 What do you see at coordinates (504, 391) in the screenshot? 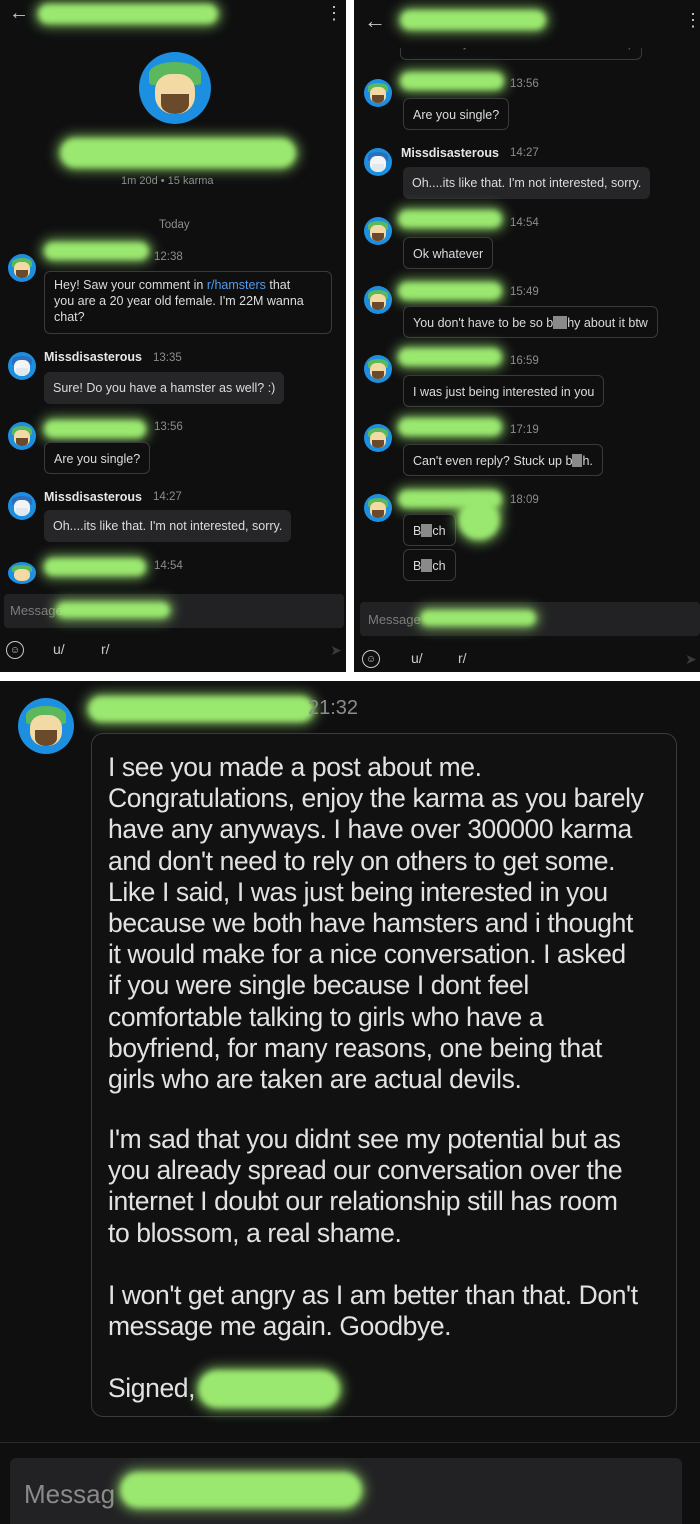
I see `message-bubble: I was just being interested in you` at bounding box center [504, 391].